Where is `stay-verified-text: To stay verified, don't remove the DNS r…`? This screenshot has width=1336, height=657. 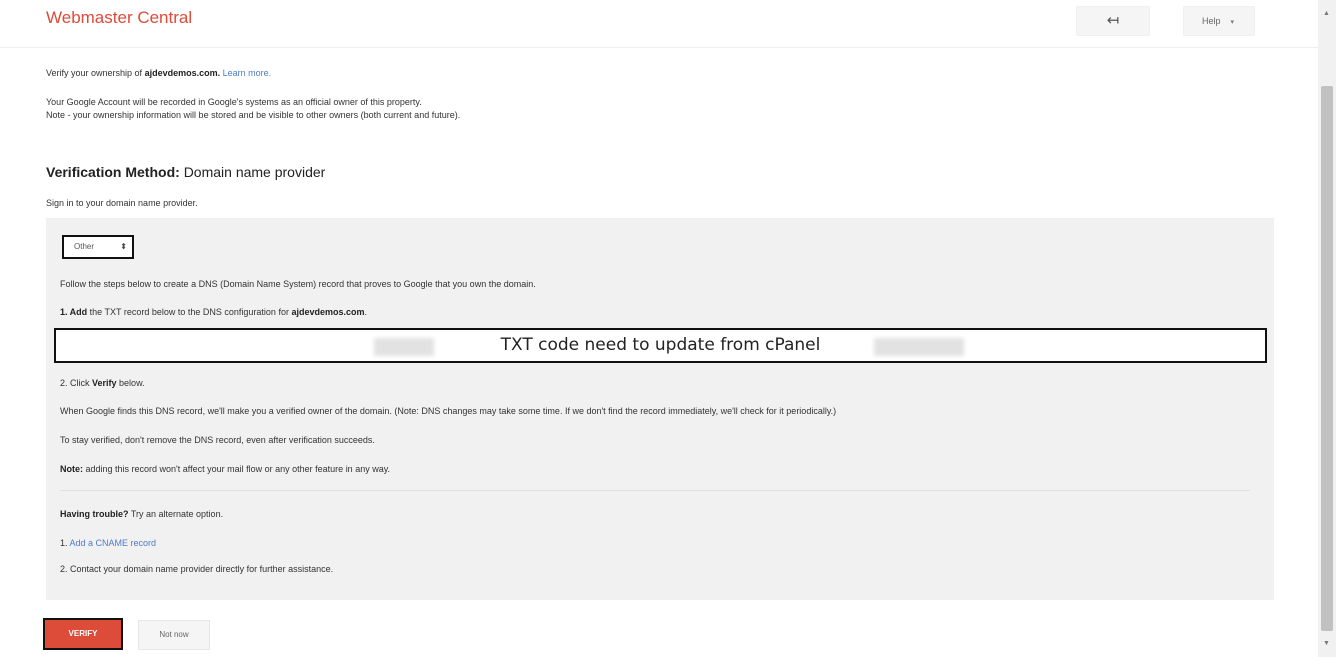
stay-verified-text: To stay verified, don't remove the DNS r… is located at coordinates (217, 440).